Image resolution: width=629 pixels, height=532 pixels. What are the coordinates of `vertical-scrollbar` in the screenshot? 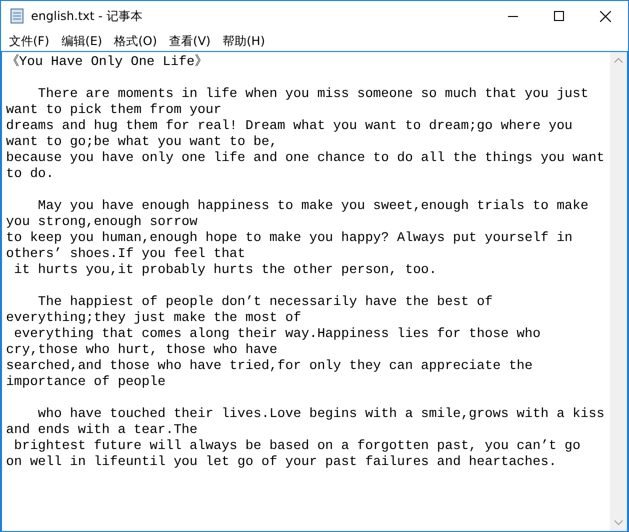 It's located at (618, 291).